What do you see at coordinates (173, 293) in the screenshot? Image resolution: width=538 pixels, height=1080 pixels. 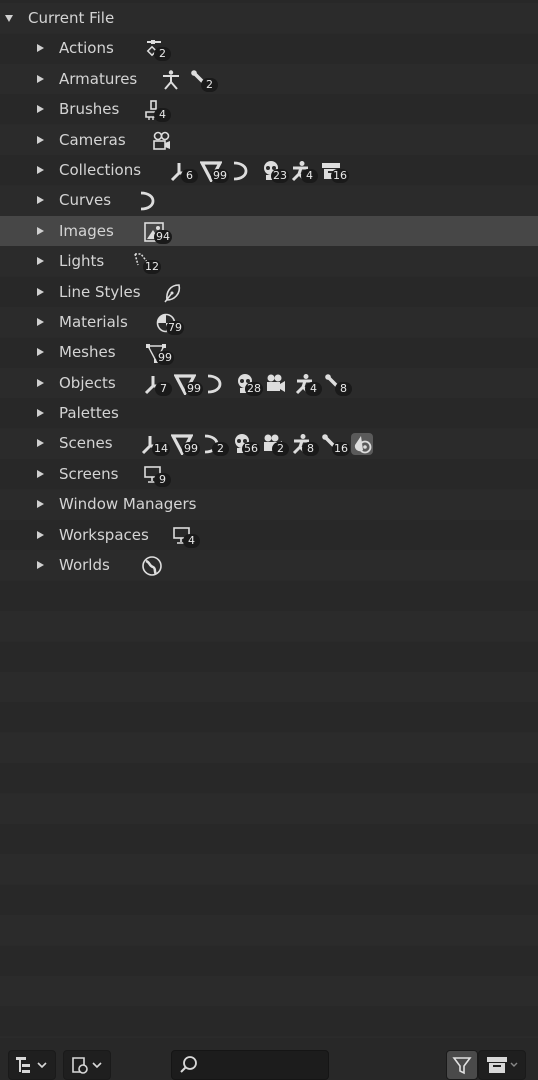 I see `line-style-icon` at bounding box center [173, 293].